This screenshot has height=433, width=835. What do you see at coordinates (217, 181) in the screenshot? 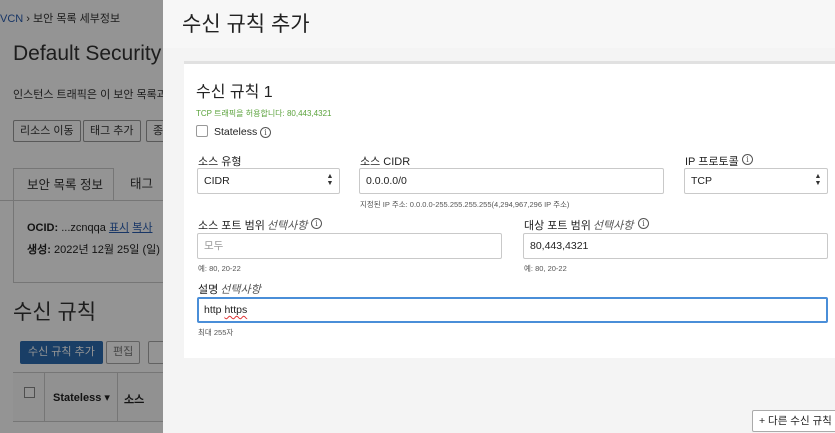
I see `source-type-value: CIDR` at bounding box center [217, 181].